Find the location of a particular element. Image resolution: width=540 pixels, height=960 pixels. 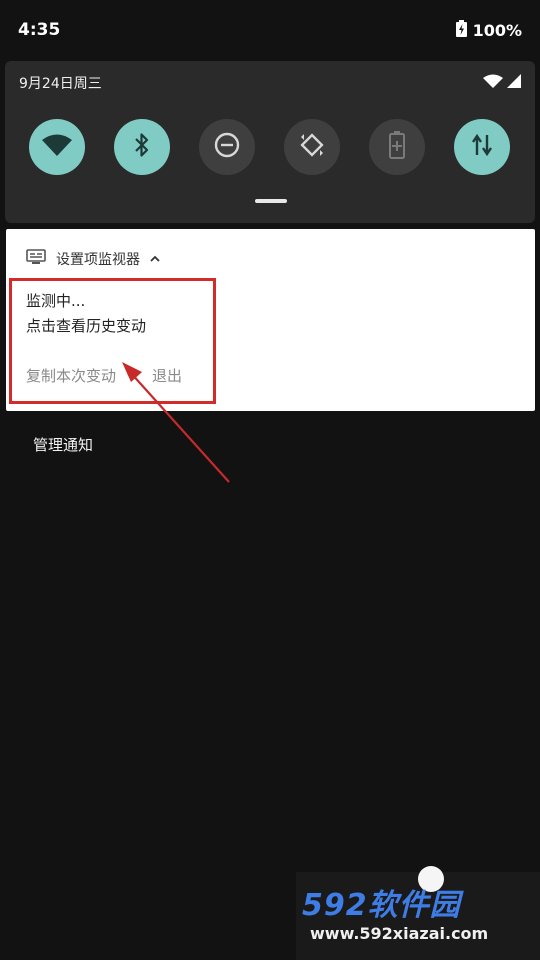

cell-signal-icon is located at coordinates (514, 82).